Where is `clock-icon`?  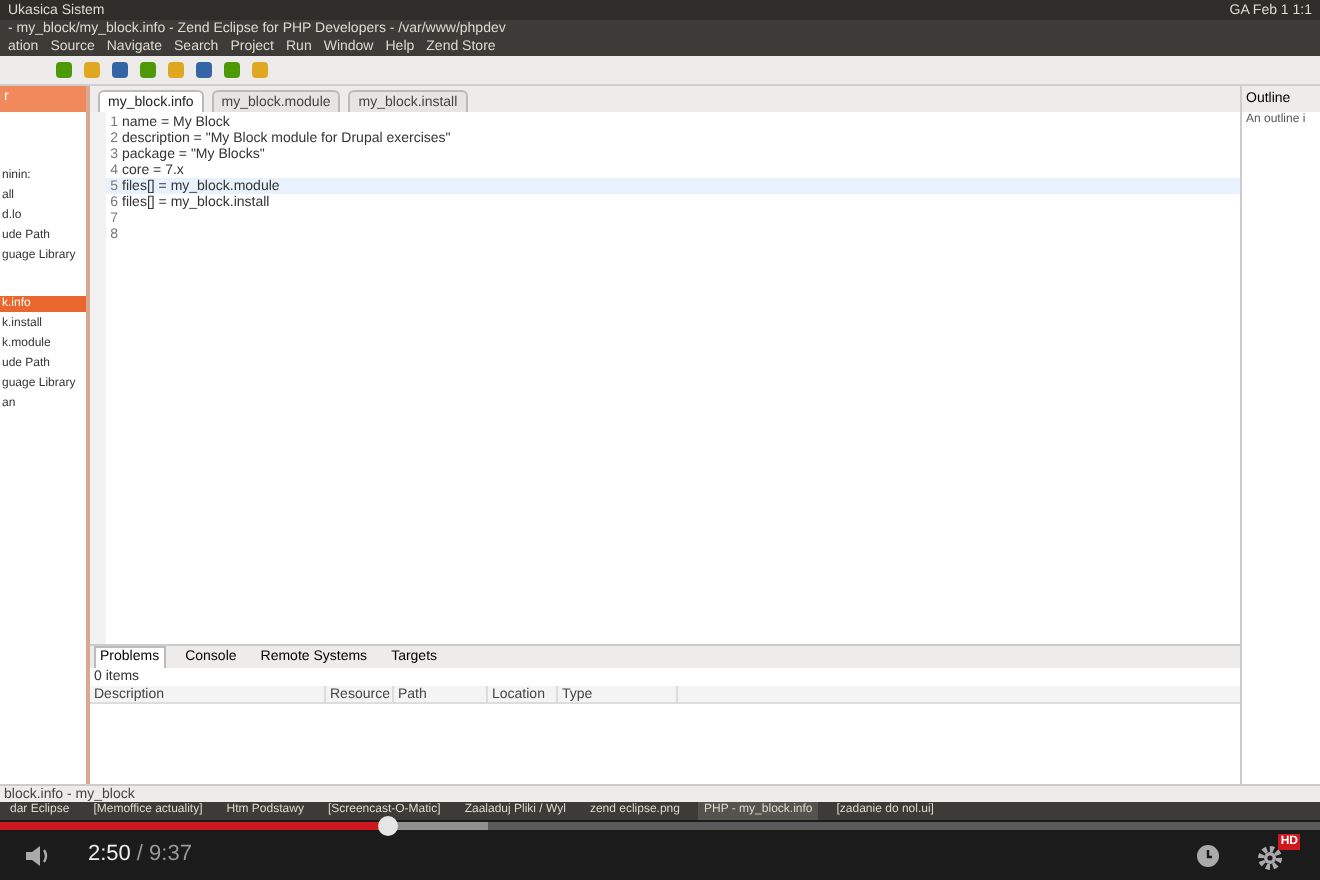
clock-icon is located at coordinates (1208, 855).